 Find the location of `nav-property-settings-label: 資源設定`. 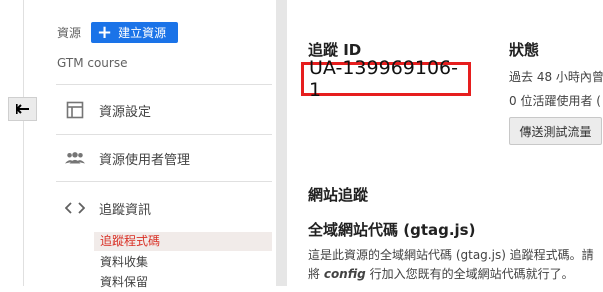

nav-property-settings-label: 資源設定 is located at coordinates (125, 112).